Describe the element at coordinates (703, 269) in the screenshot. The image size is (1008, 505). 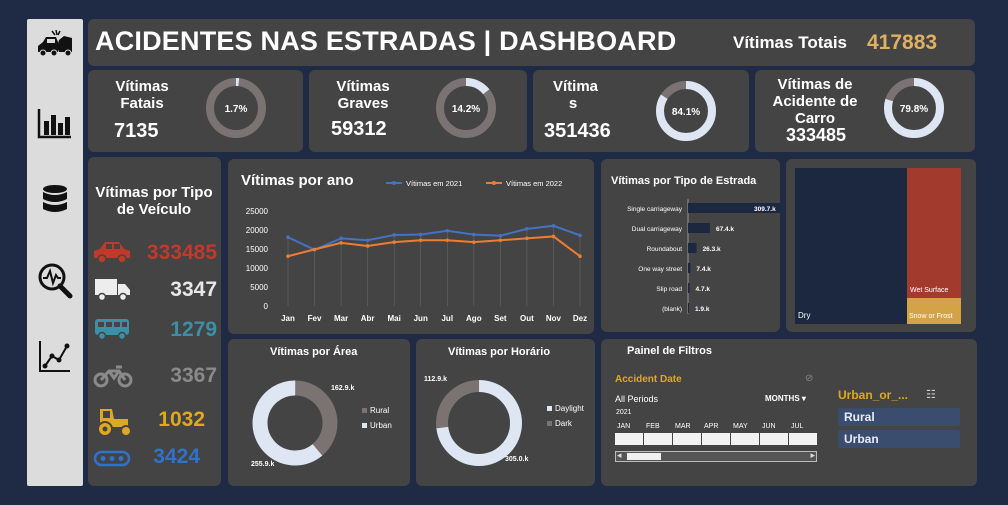
I see `road-value-label: 7.4.k` at that location.